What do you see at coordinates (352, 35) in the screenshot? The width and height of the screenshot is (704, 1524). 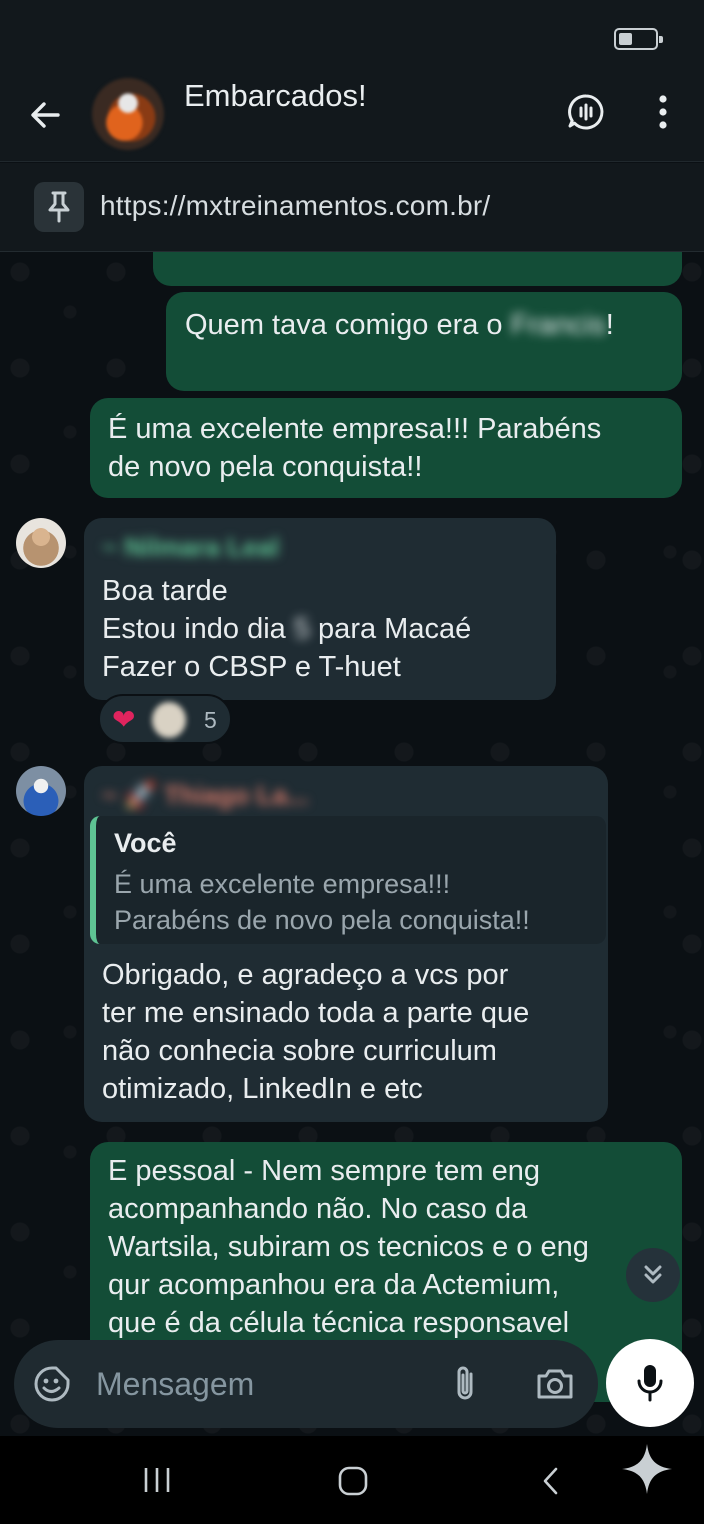 I see `status-bar` at bounding box center [352, 35].